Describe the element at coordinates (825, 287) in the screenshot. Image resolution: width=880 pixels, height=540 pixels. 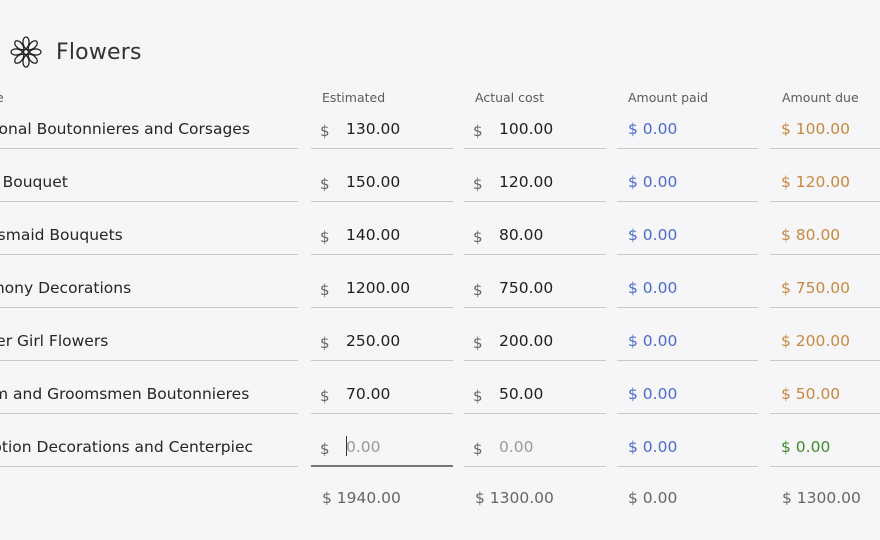
I see `amount-due-value: $ 750.00` at that location.